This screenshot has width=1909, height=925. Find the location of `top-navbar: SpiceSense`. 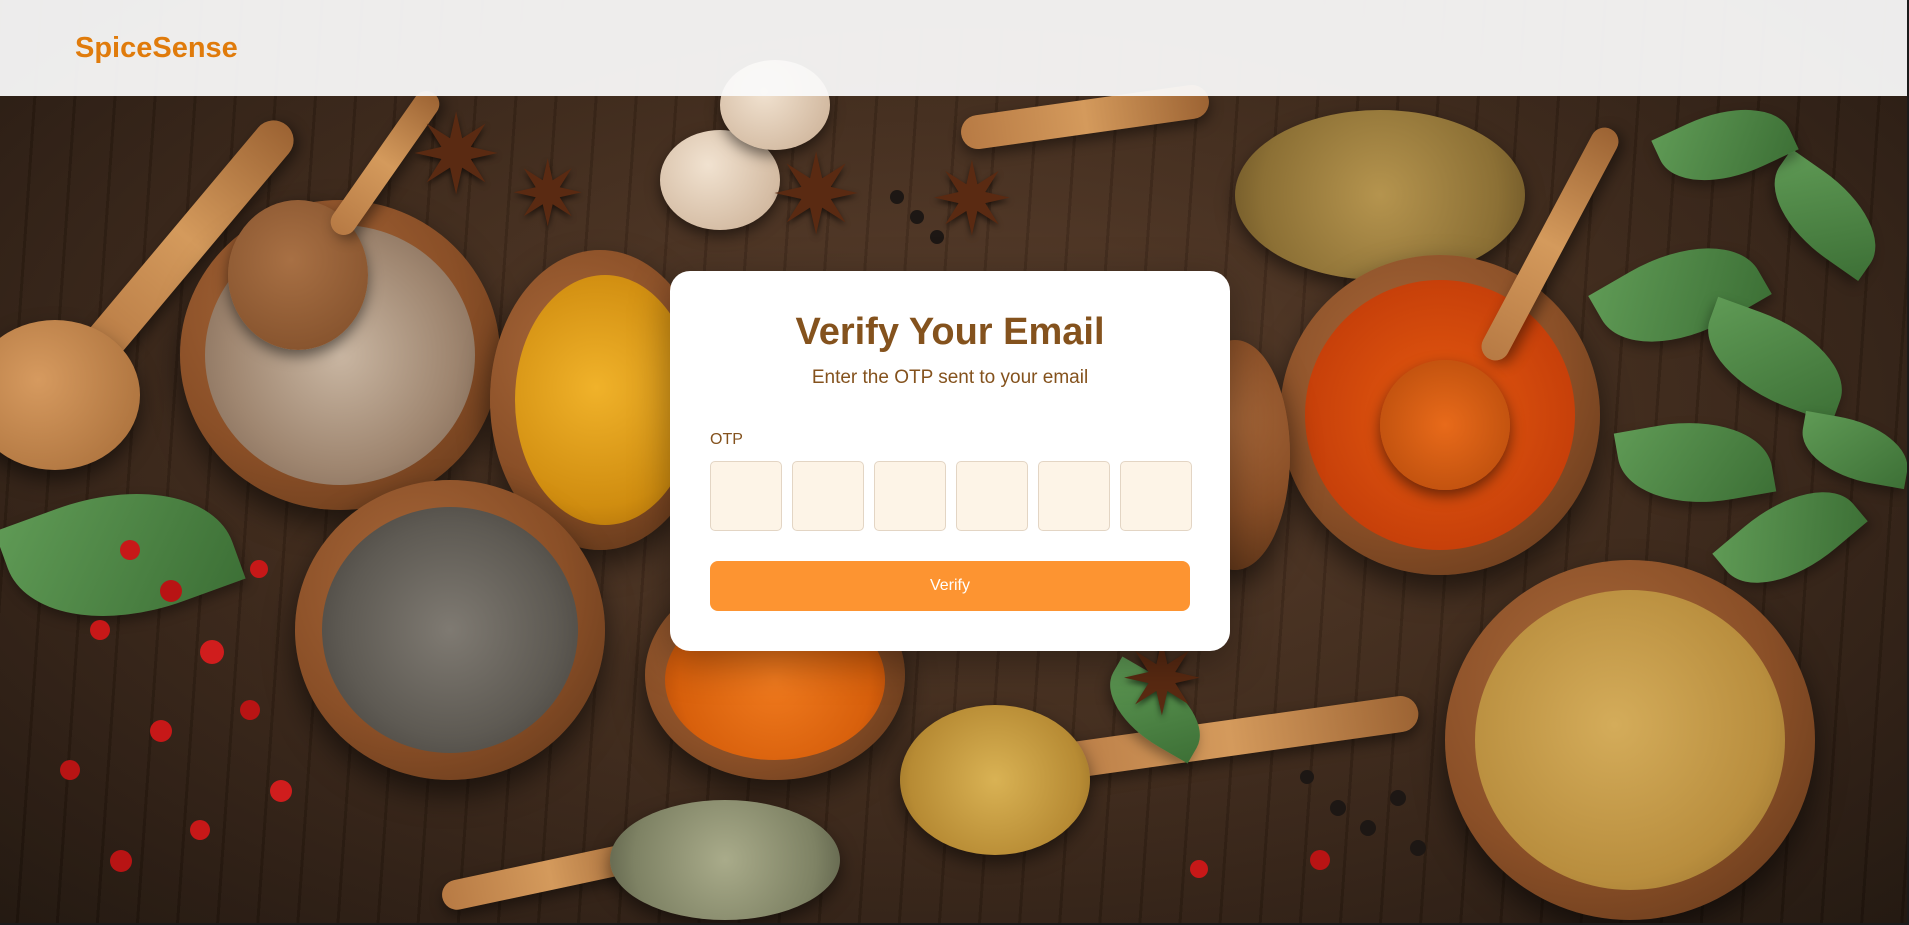

top-navbar: SpiceSense is located at coordinates (953, 48).